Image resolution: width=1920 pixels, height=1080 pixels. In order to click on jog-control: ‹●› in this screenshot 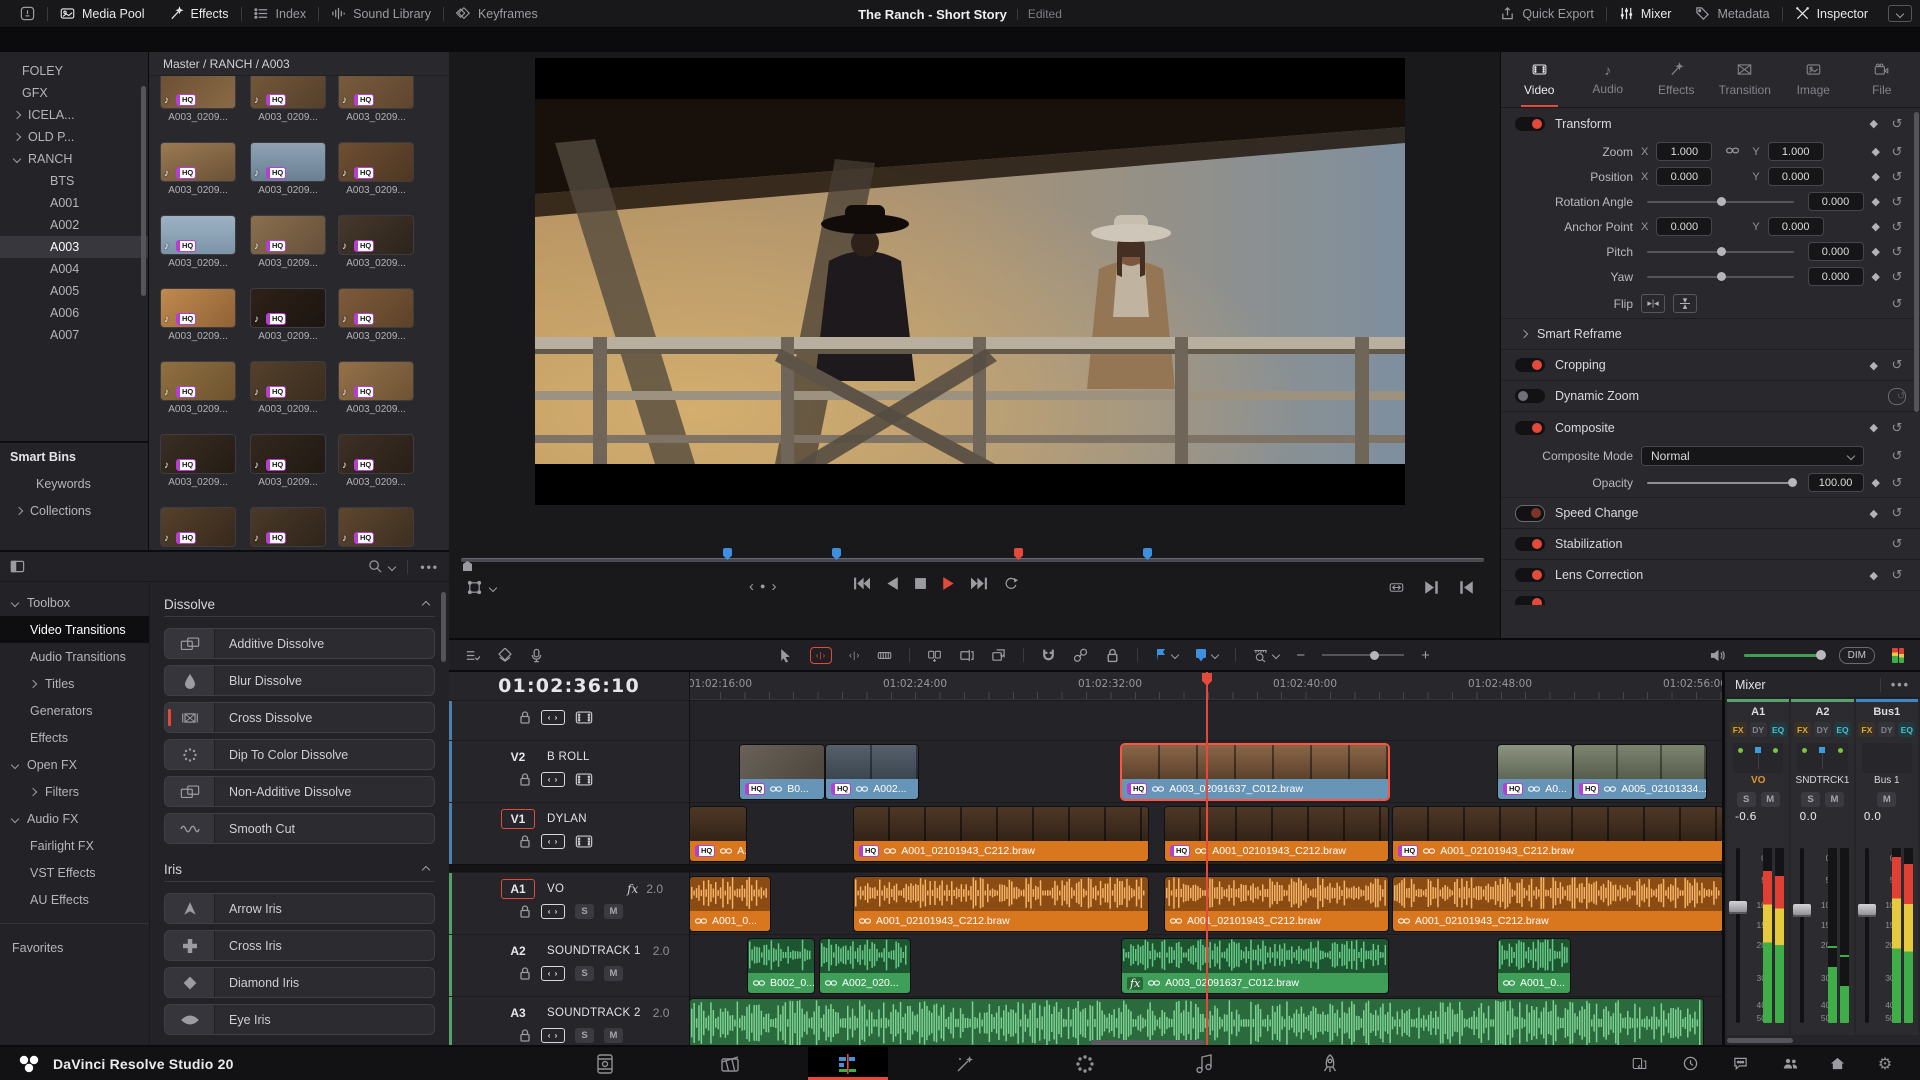, I will do `click(765, 586)`.